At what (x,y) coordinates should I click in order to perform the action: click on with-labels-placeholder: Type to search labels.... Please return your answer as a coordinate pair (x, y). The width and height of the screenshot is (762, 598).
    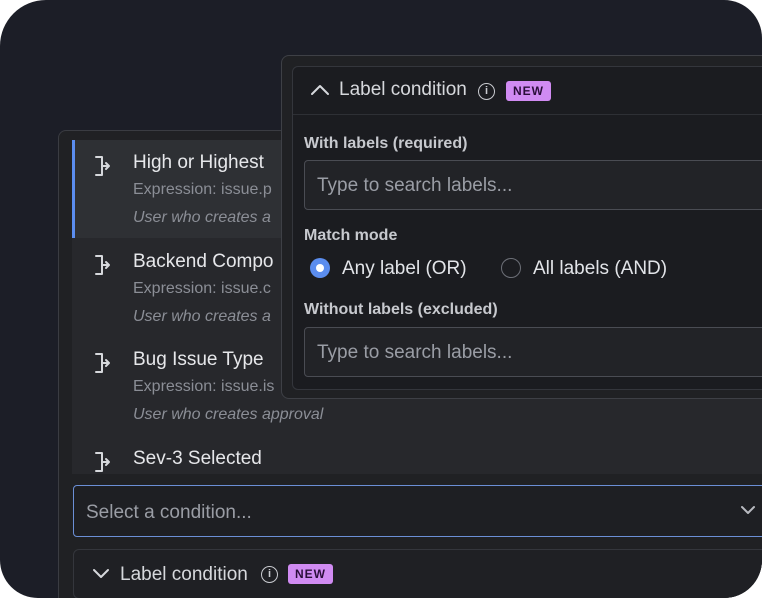
    Looking at the image, I should click on (415, 185).